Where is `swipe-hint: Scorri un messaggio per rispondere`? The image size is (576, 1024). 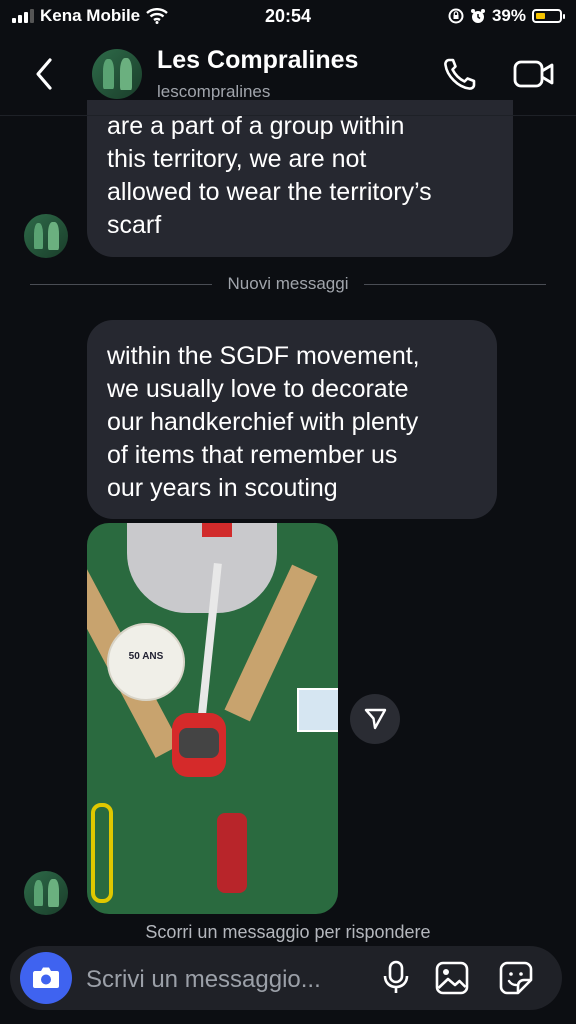
swipe-hint: Scorri un messaggio per rispondere is located at coordinates (288, 932).